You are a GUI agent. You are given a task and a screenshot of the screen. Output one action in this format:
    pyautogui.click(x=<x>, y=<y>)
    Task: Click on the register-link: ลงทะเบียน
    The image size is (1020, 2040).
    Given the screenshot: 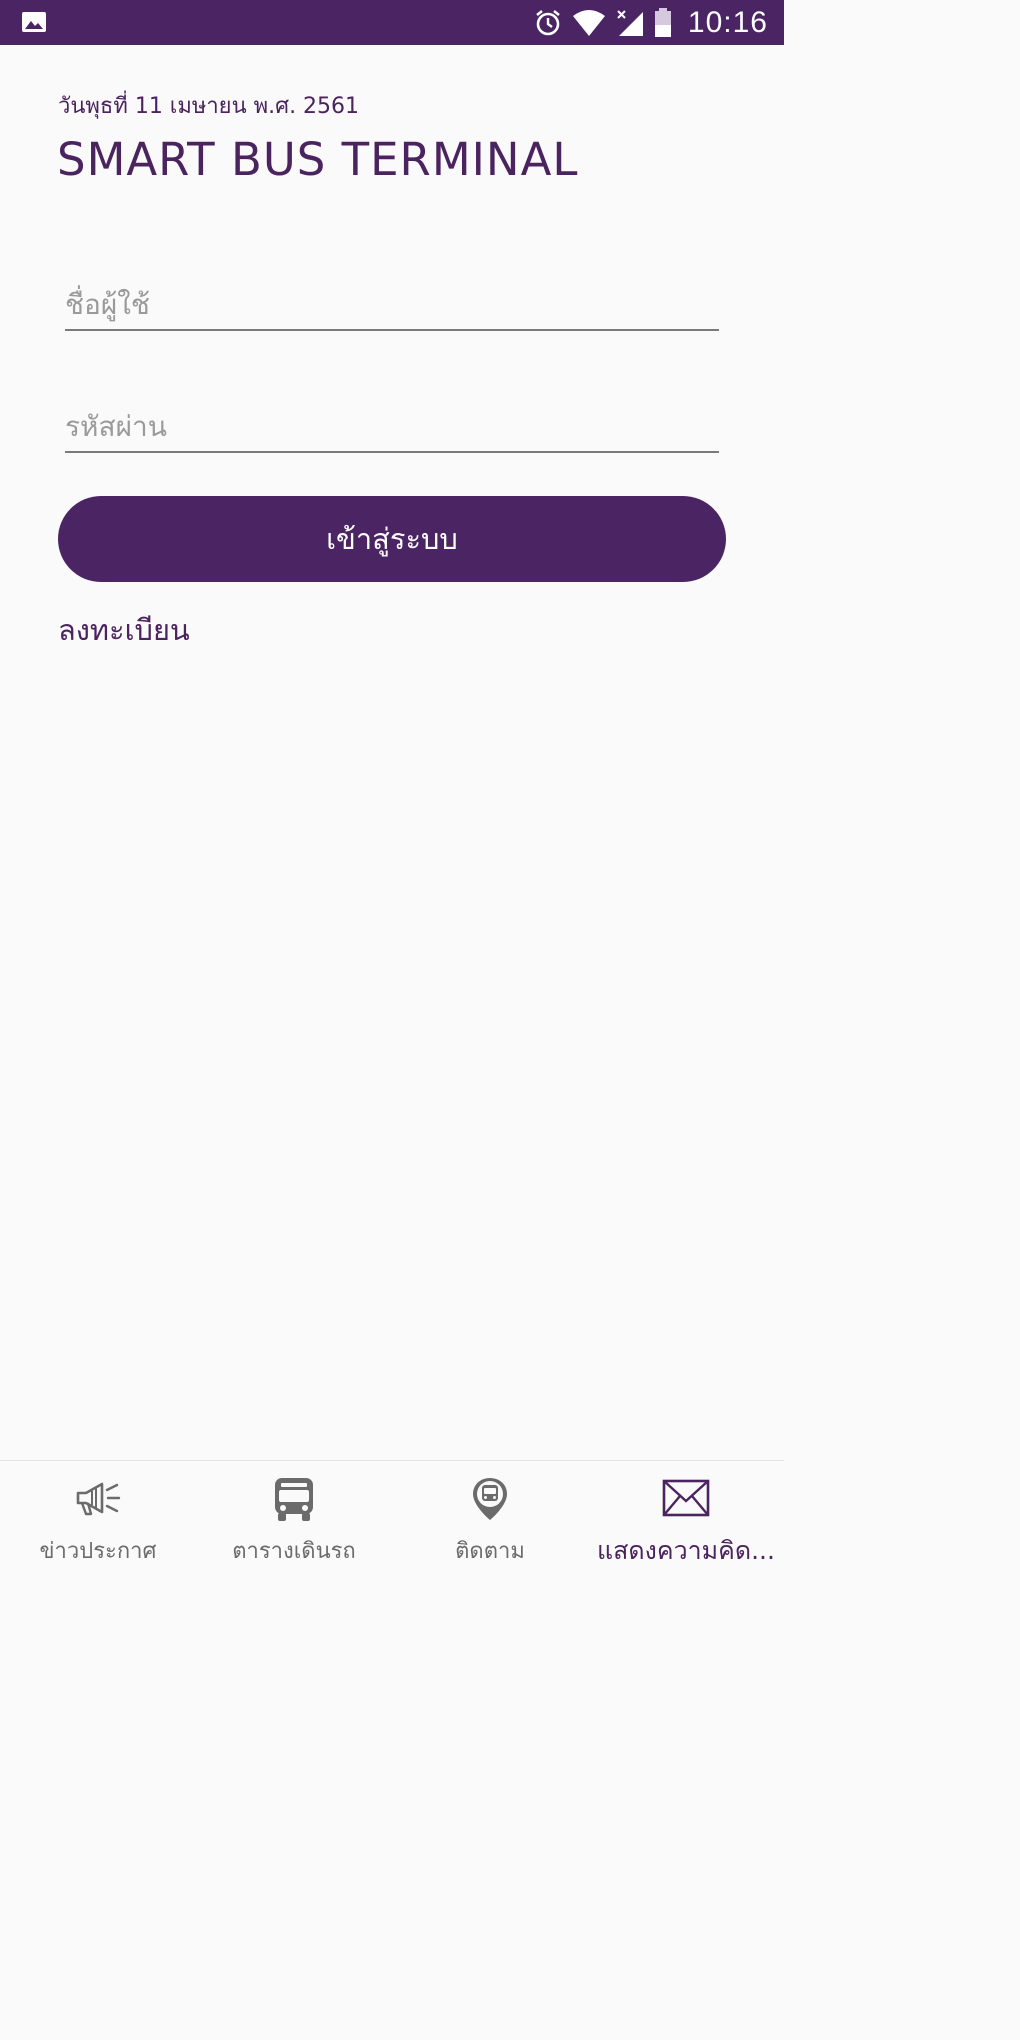 What is the action you would take?
    pyautogui.click(x=124, y=630)
    